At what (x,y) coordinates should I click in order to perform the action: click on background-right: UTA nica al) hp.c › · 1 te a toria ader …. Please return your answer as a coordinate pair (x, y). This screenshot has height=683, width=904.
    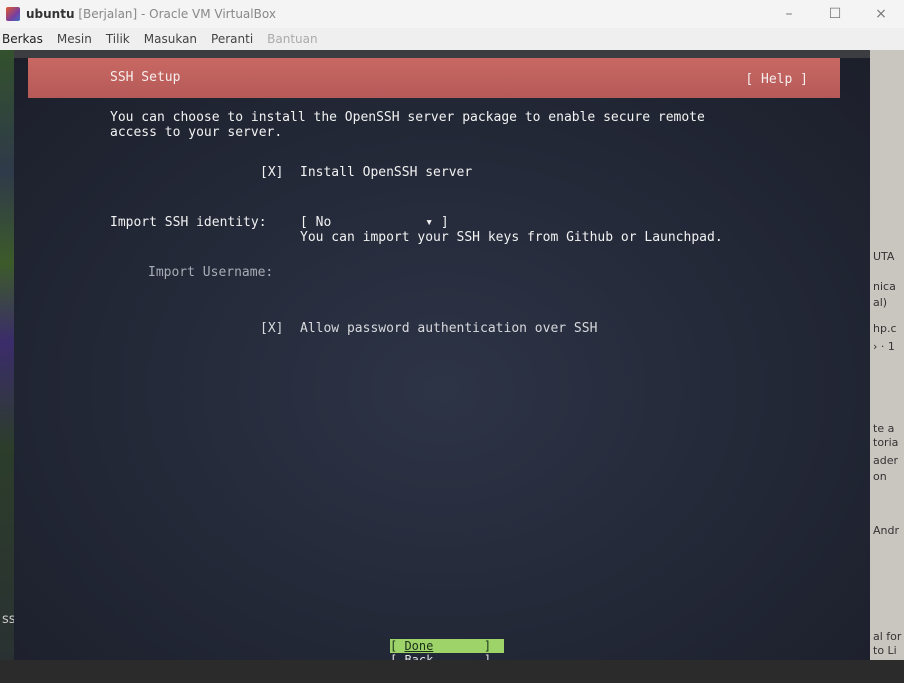
    Looking at the image, I should click on (887, 355).